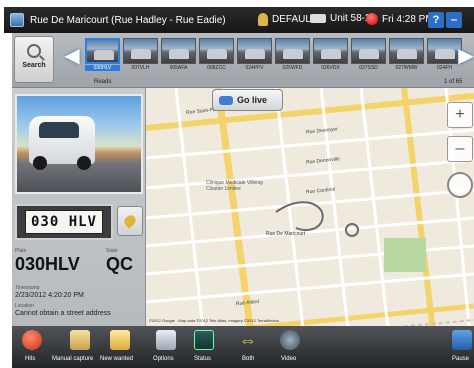  I want to click on next-arrow-icon: ▶, so click(466, 56).